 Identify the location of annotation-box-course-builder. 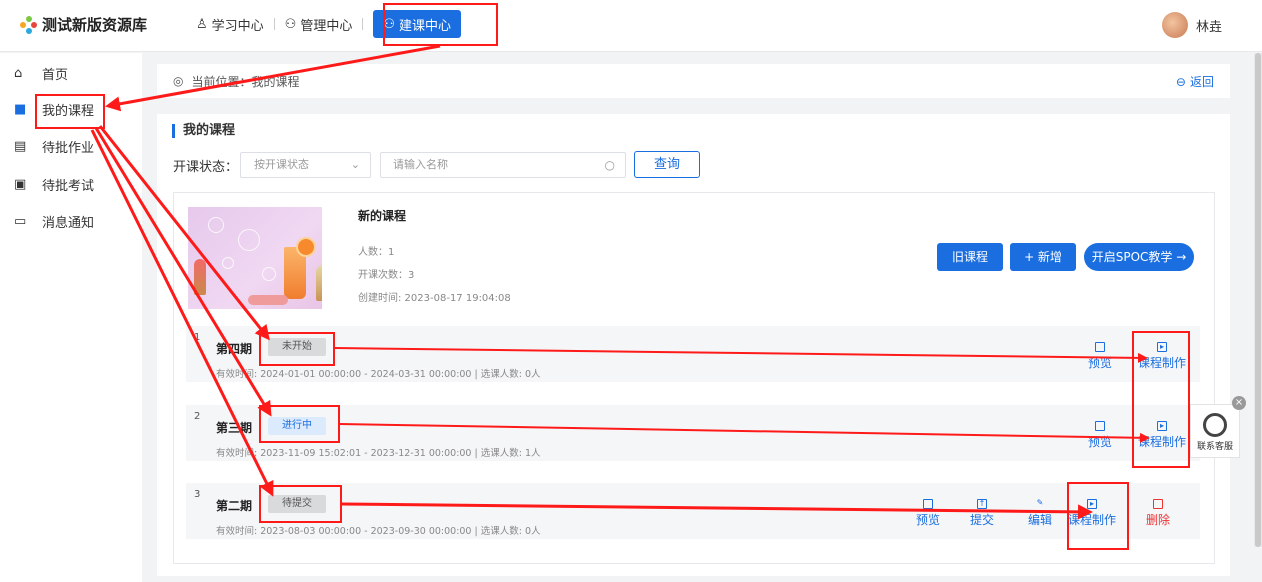
(440, 24).